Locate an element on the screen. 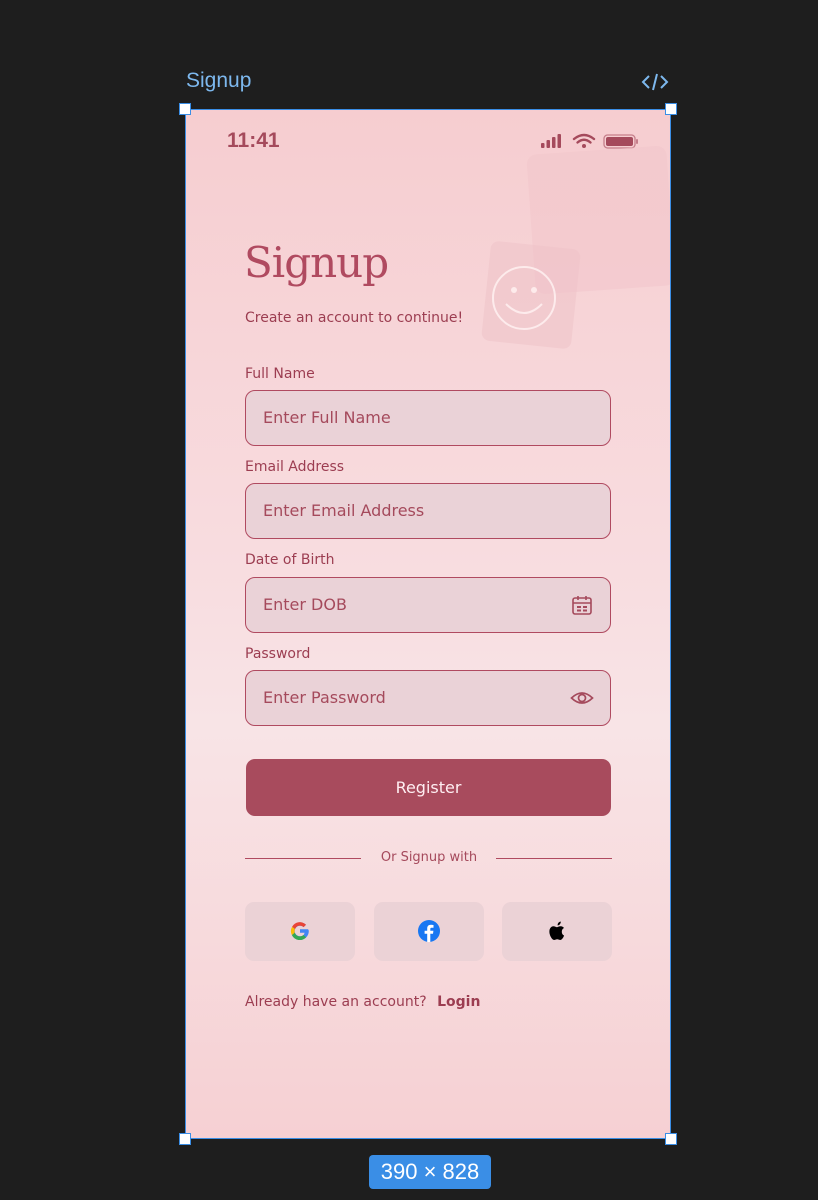 The width and height of the screenshot is (818, 1200). password-label: Password is located at coordinates (278, 654).